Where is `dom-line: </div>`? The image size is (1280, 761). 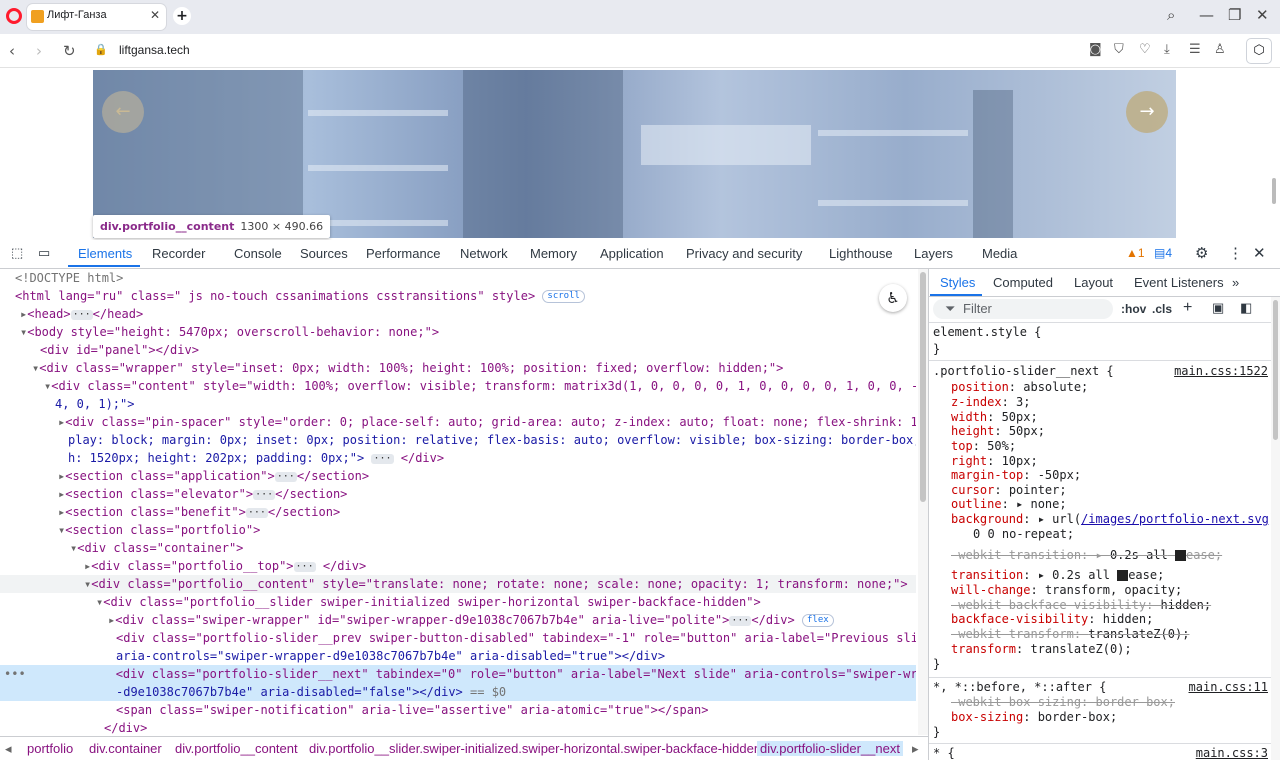
dom-line: </div> is located at coordinates (458, 727).